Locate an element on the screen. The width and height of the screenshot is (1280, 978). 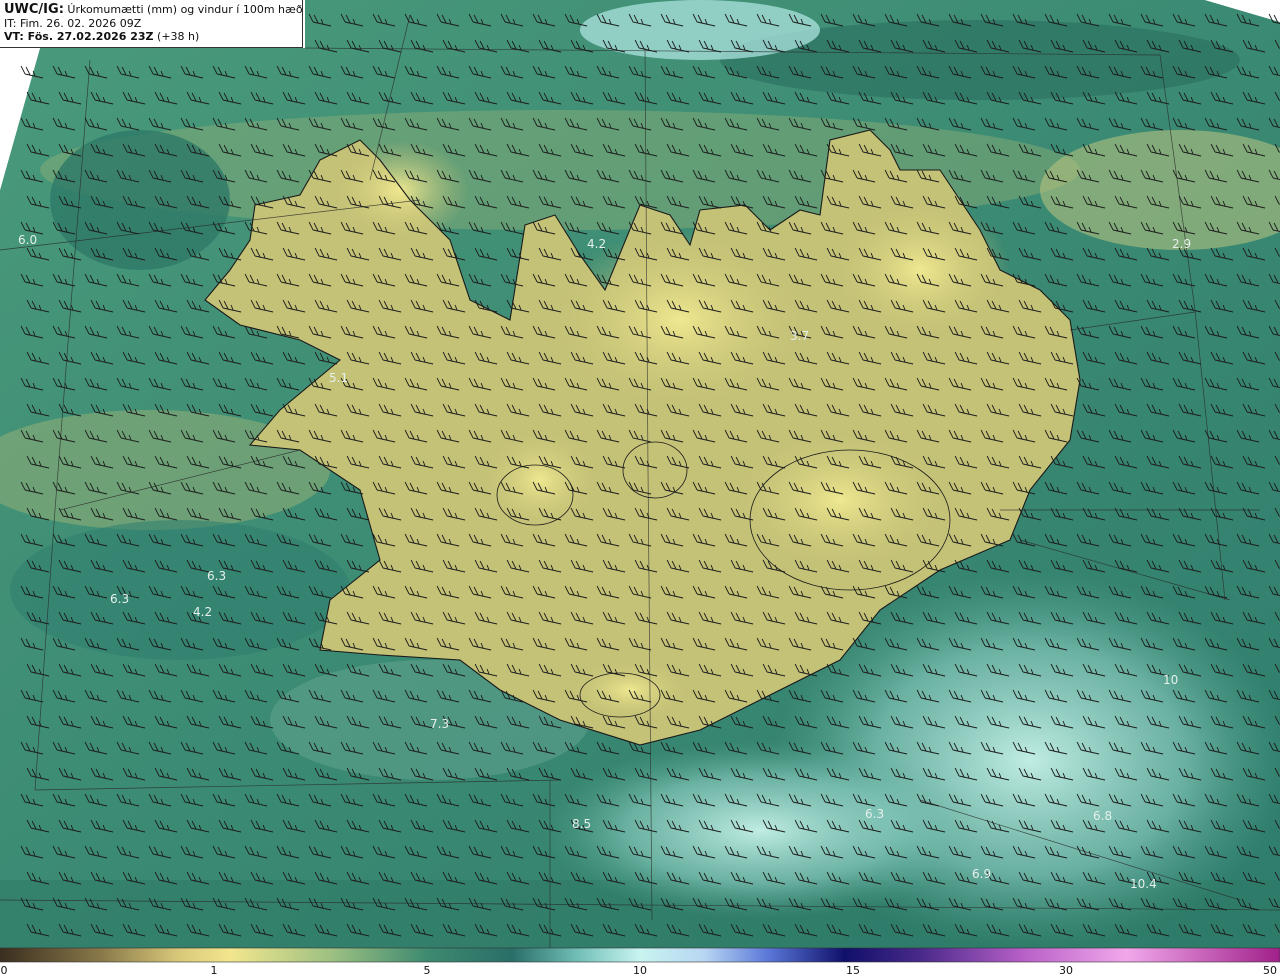
colorbar-strip is located at coordinates (640, 955).